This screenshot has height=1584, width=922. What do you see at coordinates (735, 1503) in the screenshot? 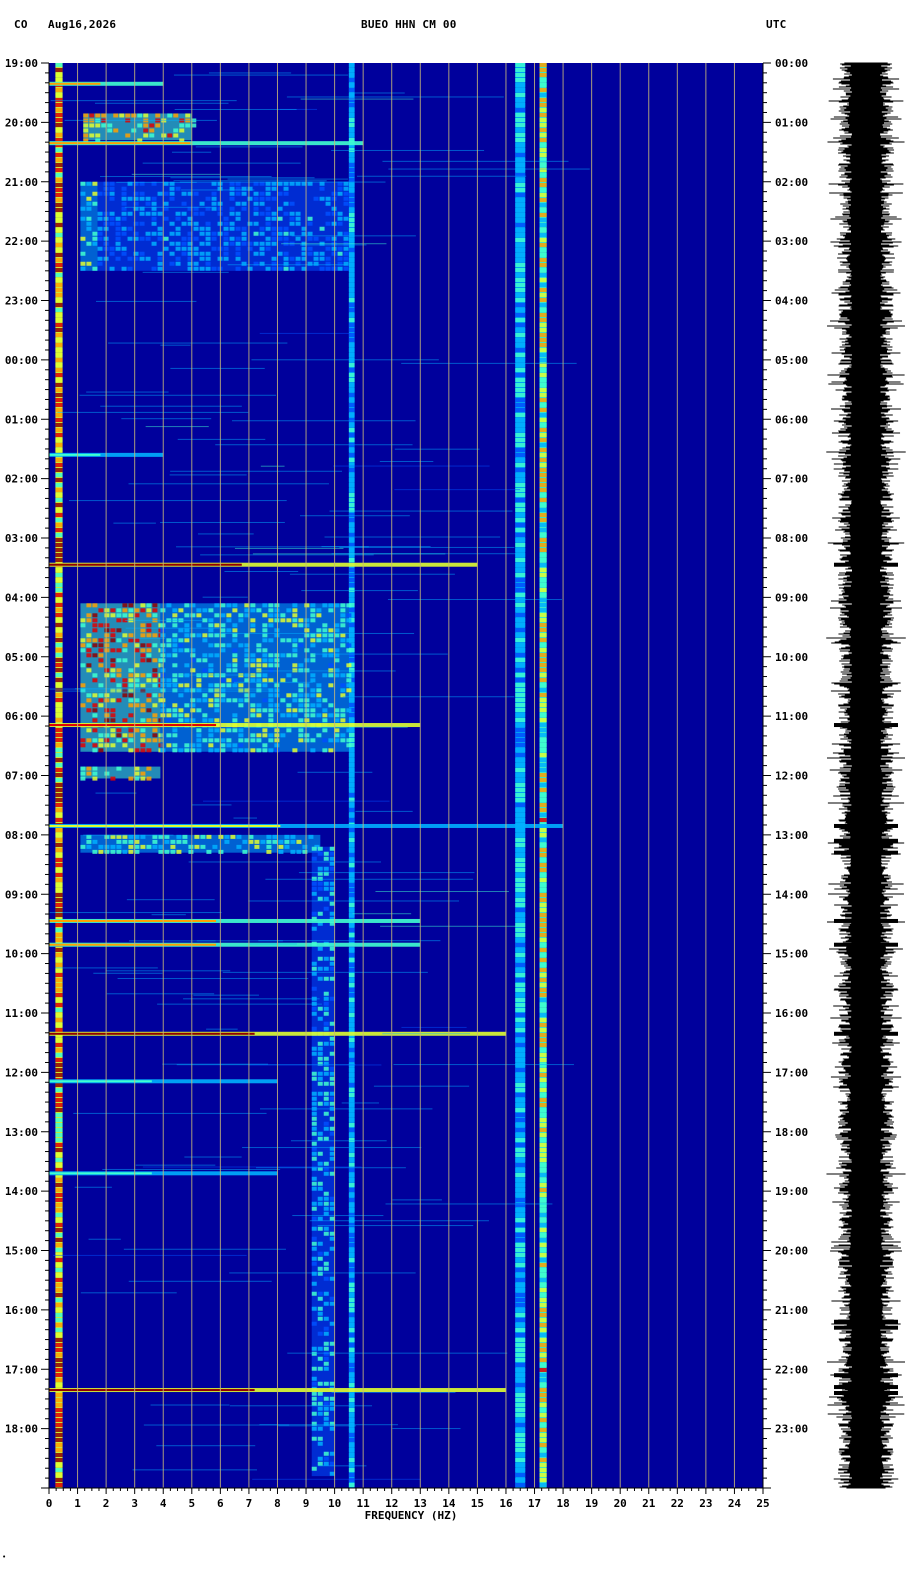
I see `x-tick-label-24: 24` at bounding box center [735, 1503].